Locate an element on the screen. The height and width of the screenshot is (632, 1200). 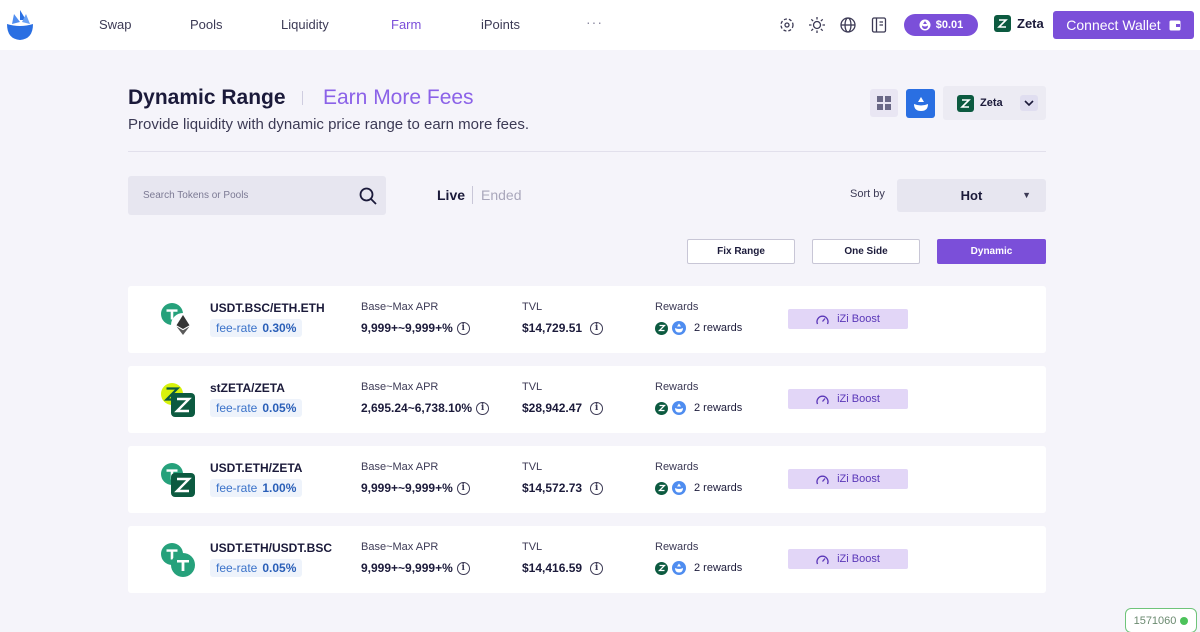
izi-price-badge: $0.01 is located at coordinates (941, 25).